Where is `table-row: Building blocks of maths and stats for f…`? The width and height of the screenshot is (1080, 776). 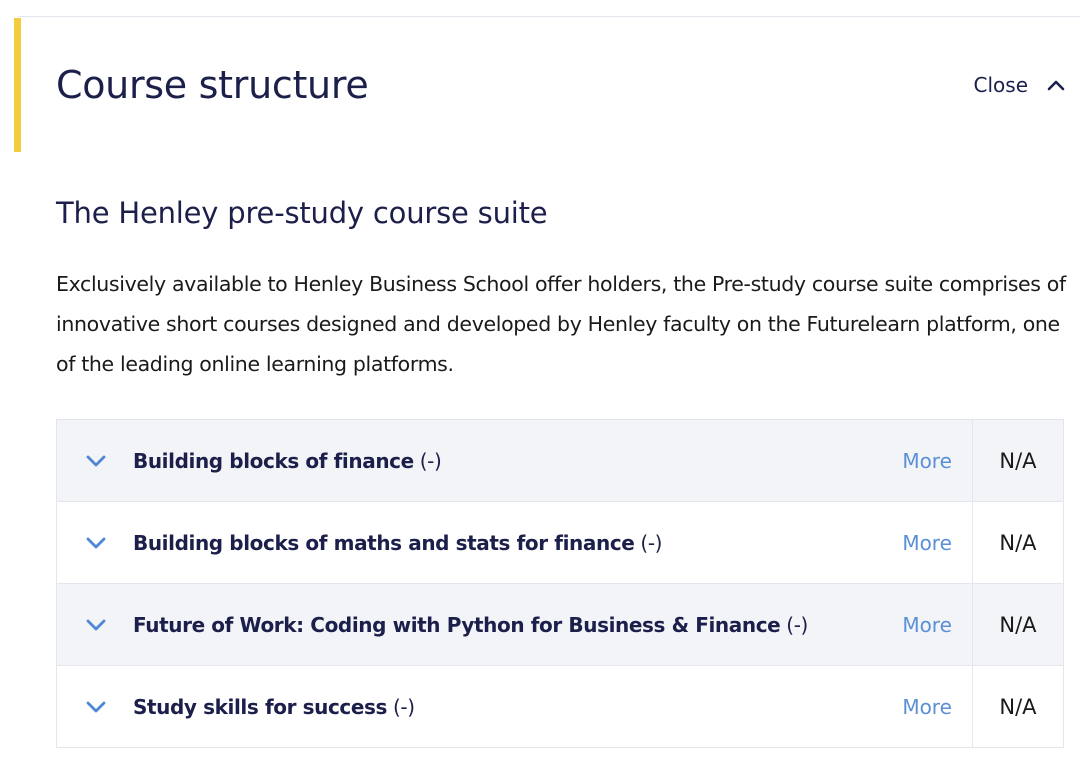 table-row: Building blocks of maths and stats for f… is located at coordinates (560, 542).